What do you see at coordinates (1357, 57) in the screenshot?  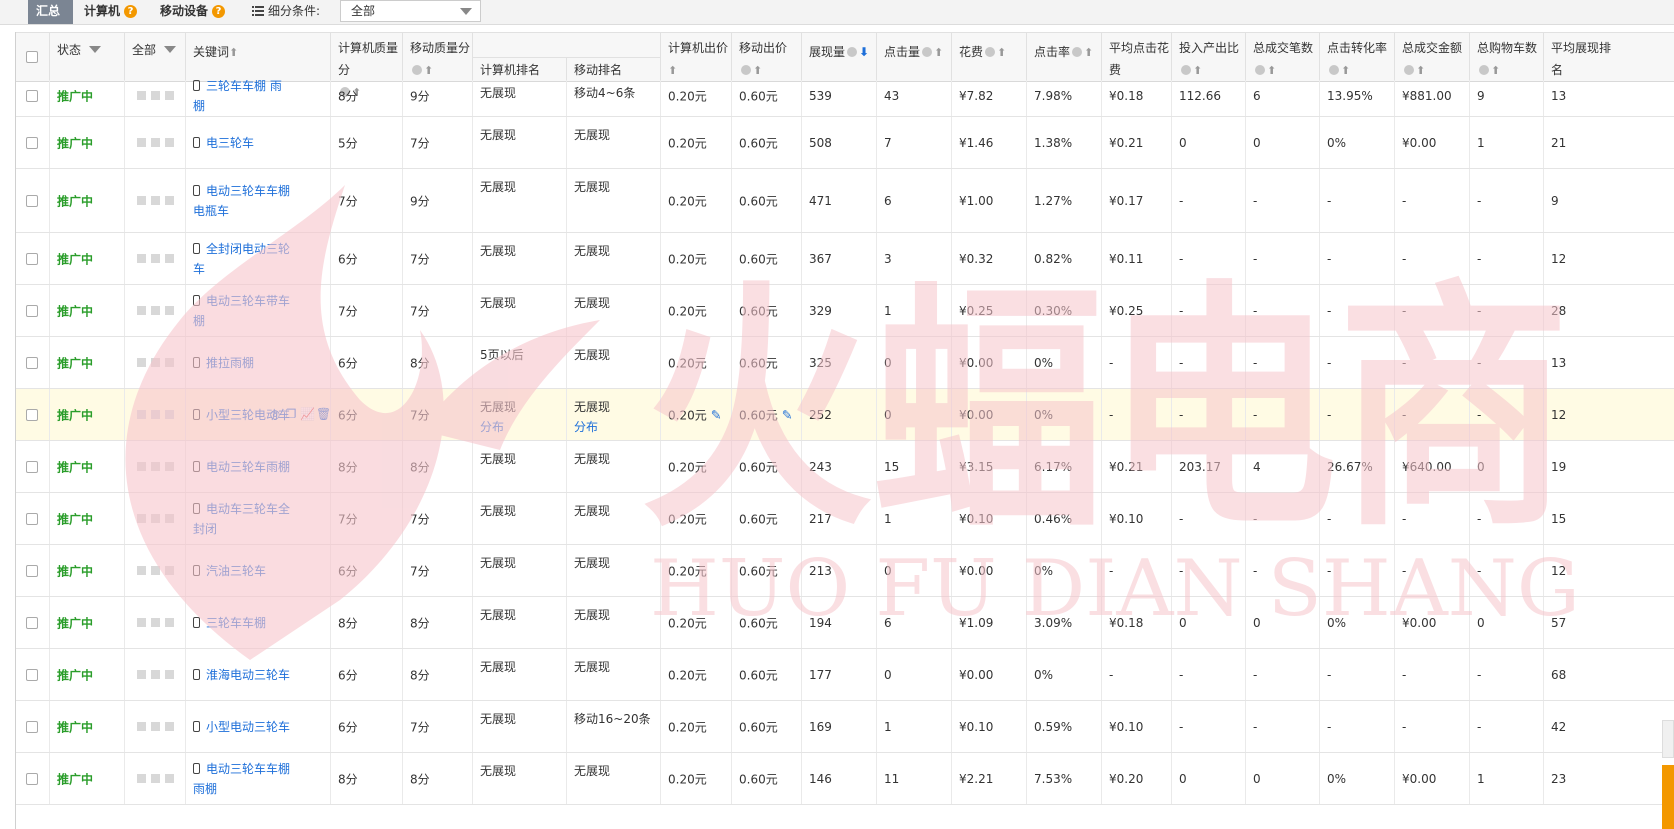 I see `th-cvr: 点击转化率 ⬆` at bounding box center [1357, 57].